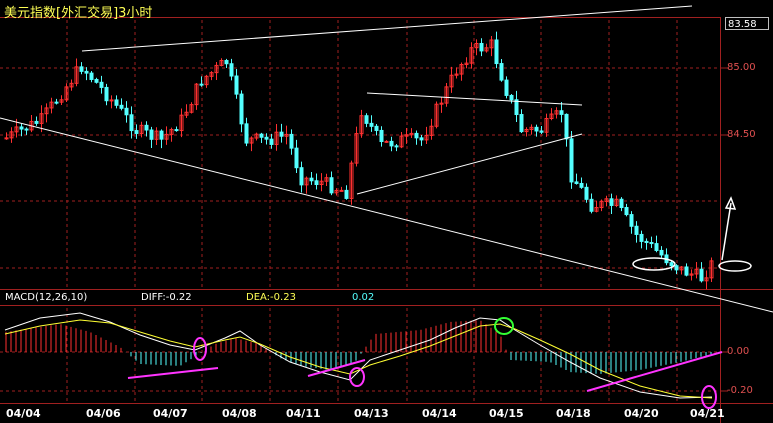 The width and height of the screenshot is (773, 423). I want to click on chart-title: 美元指数[外汇交易]3小时, so click(78, 13).